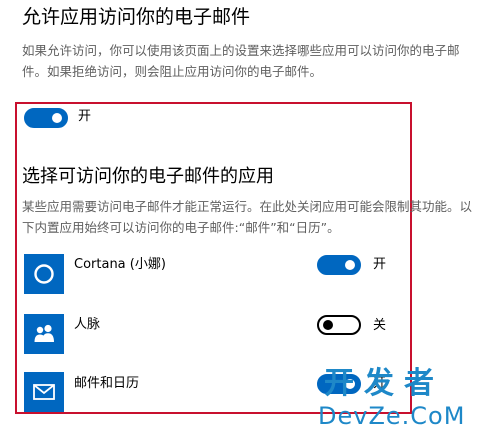  What do you see at coordinates (136, 17) in the screenshot?
I see `page-title: 允许应用访问你的电子邮件` at bounding box center [136, 17].